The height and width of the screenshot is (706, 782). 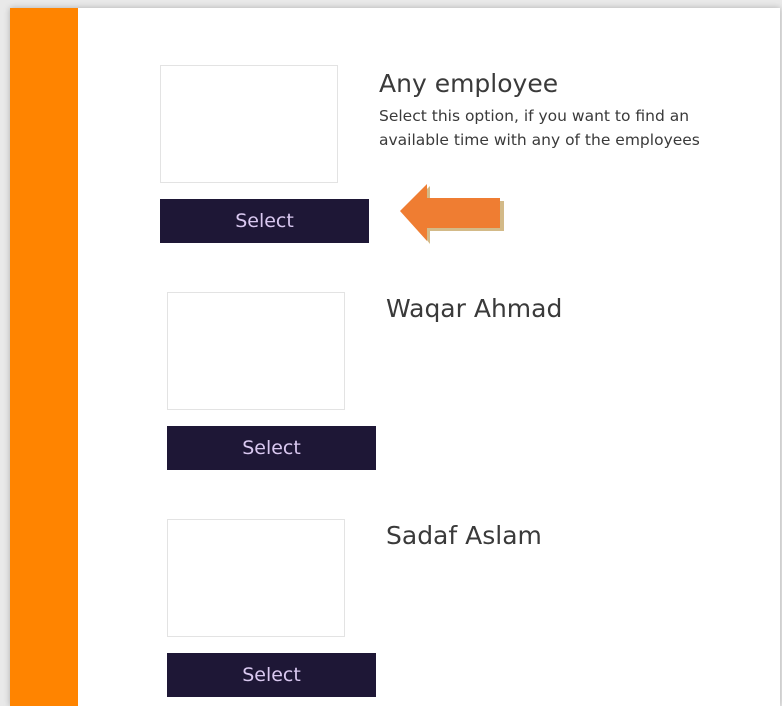 What do you see at coordinates (469, 83) in the screenshot?
I see `employee-name: Any employee` at bounding box center [469, 83].